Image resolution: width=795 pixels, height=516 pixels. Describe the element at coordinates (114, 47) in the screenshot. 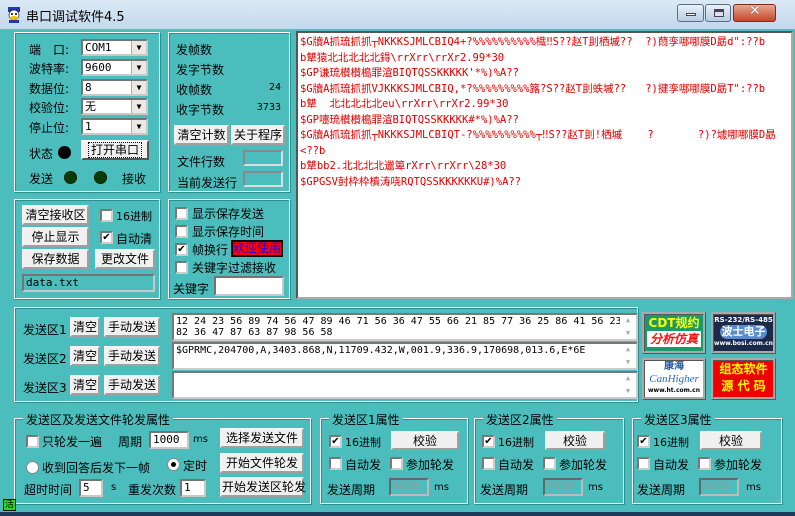

I see `port-select: COM1 ▼` at that location.